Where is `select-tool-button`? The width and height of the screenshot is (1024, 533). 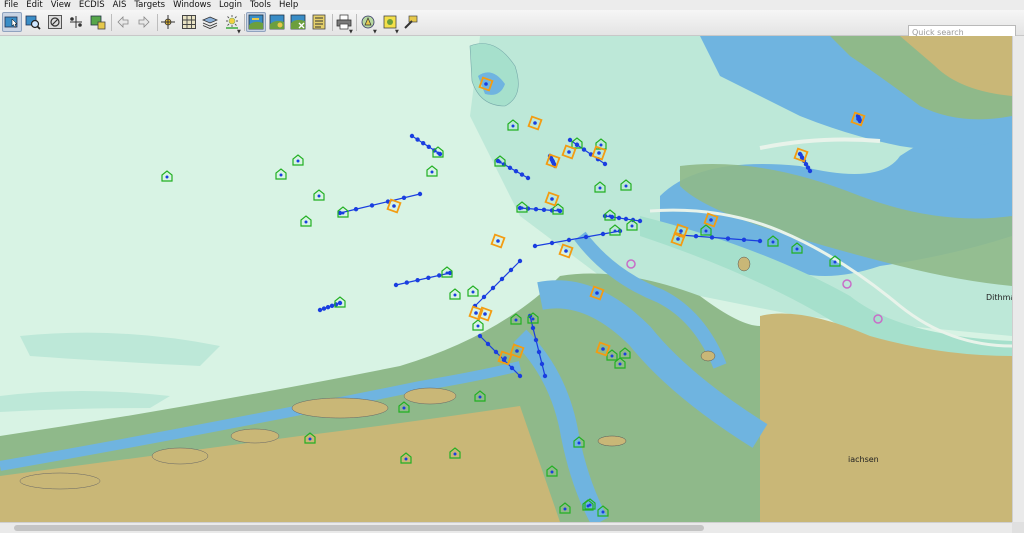
select-tool-button is located at coordinates (12, 22).